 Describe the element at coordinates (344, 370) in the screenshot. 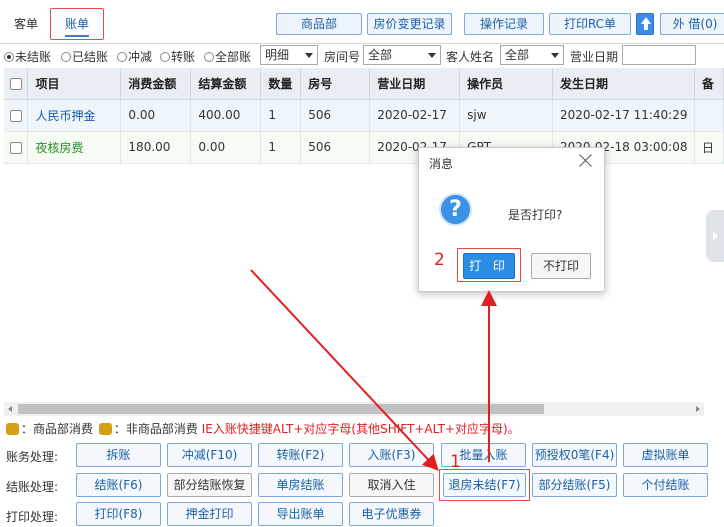

I see `arrow-to-checkout` at that location.